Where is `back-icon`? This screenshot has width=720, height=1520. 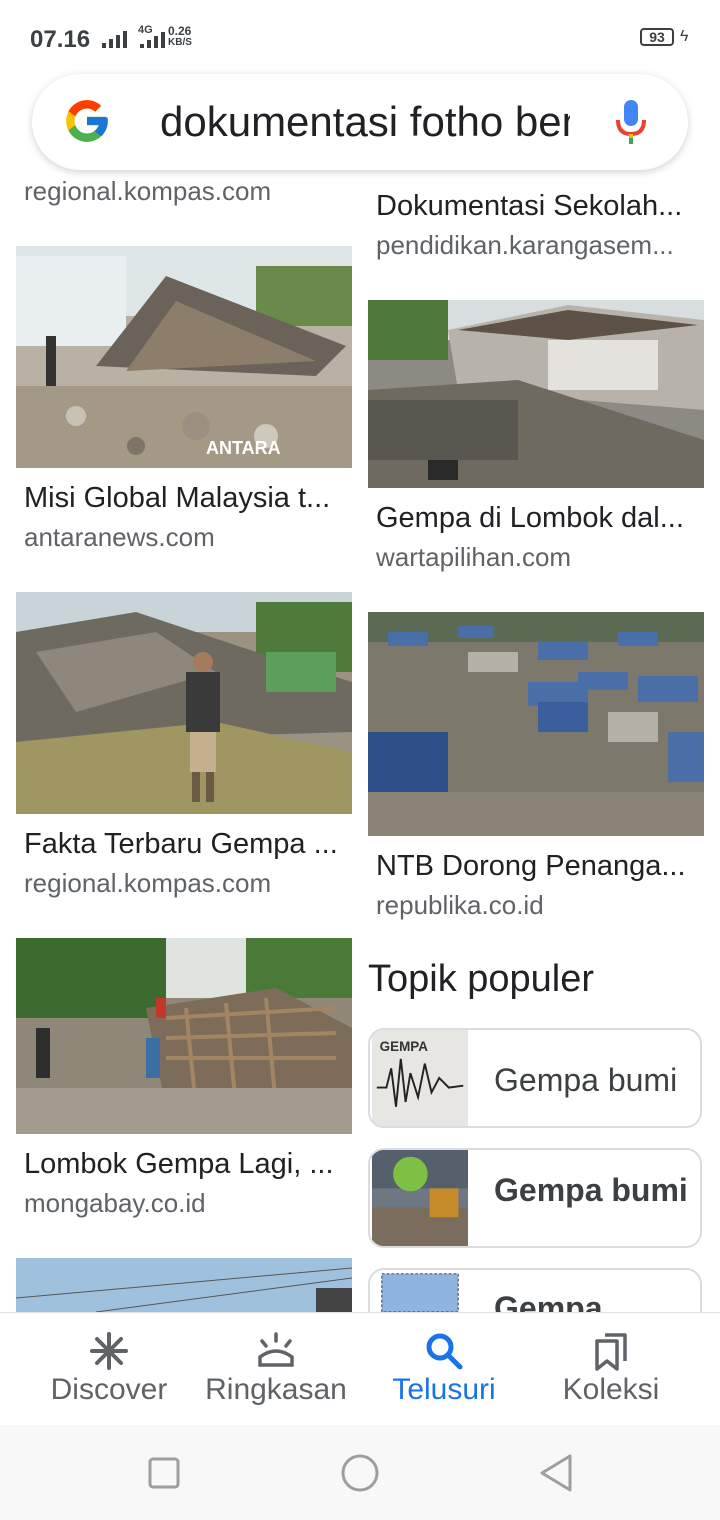 back-icon is located at coordinates (556, 1473).